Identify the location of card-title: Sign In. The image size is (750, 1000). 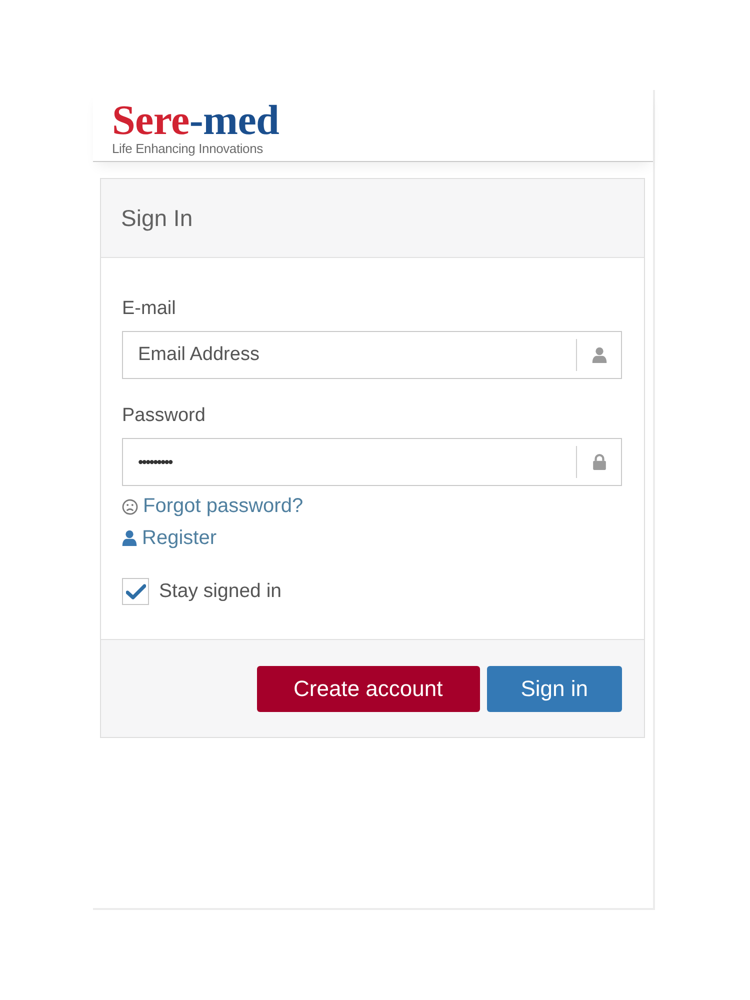
(157, 218).